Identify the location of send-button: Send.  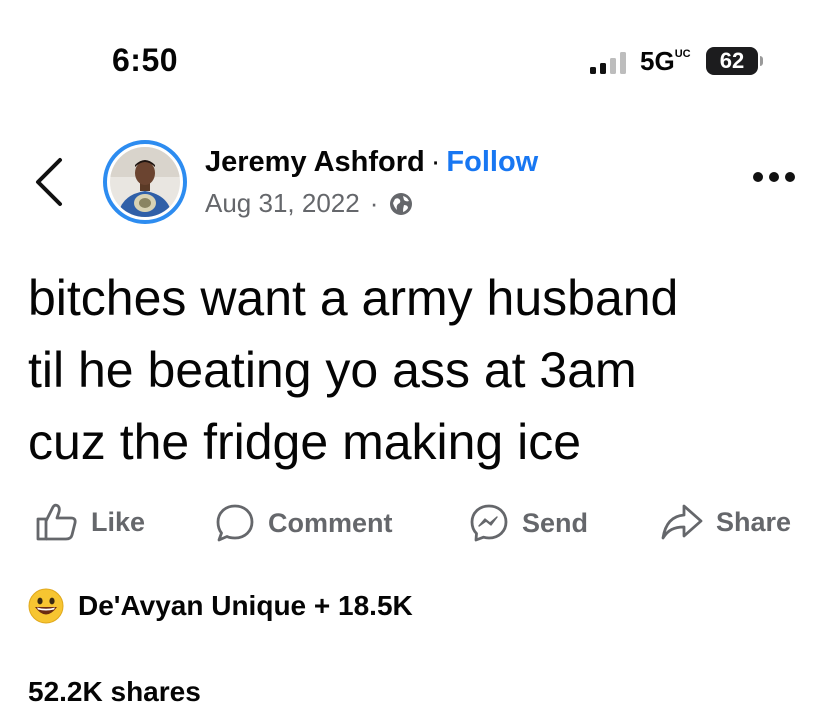
(528, 523).